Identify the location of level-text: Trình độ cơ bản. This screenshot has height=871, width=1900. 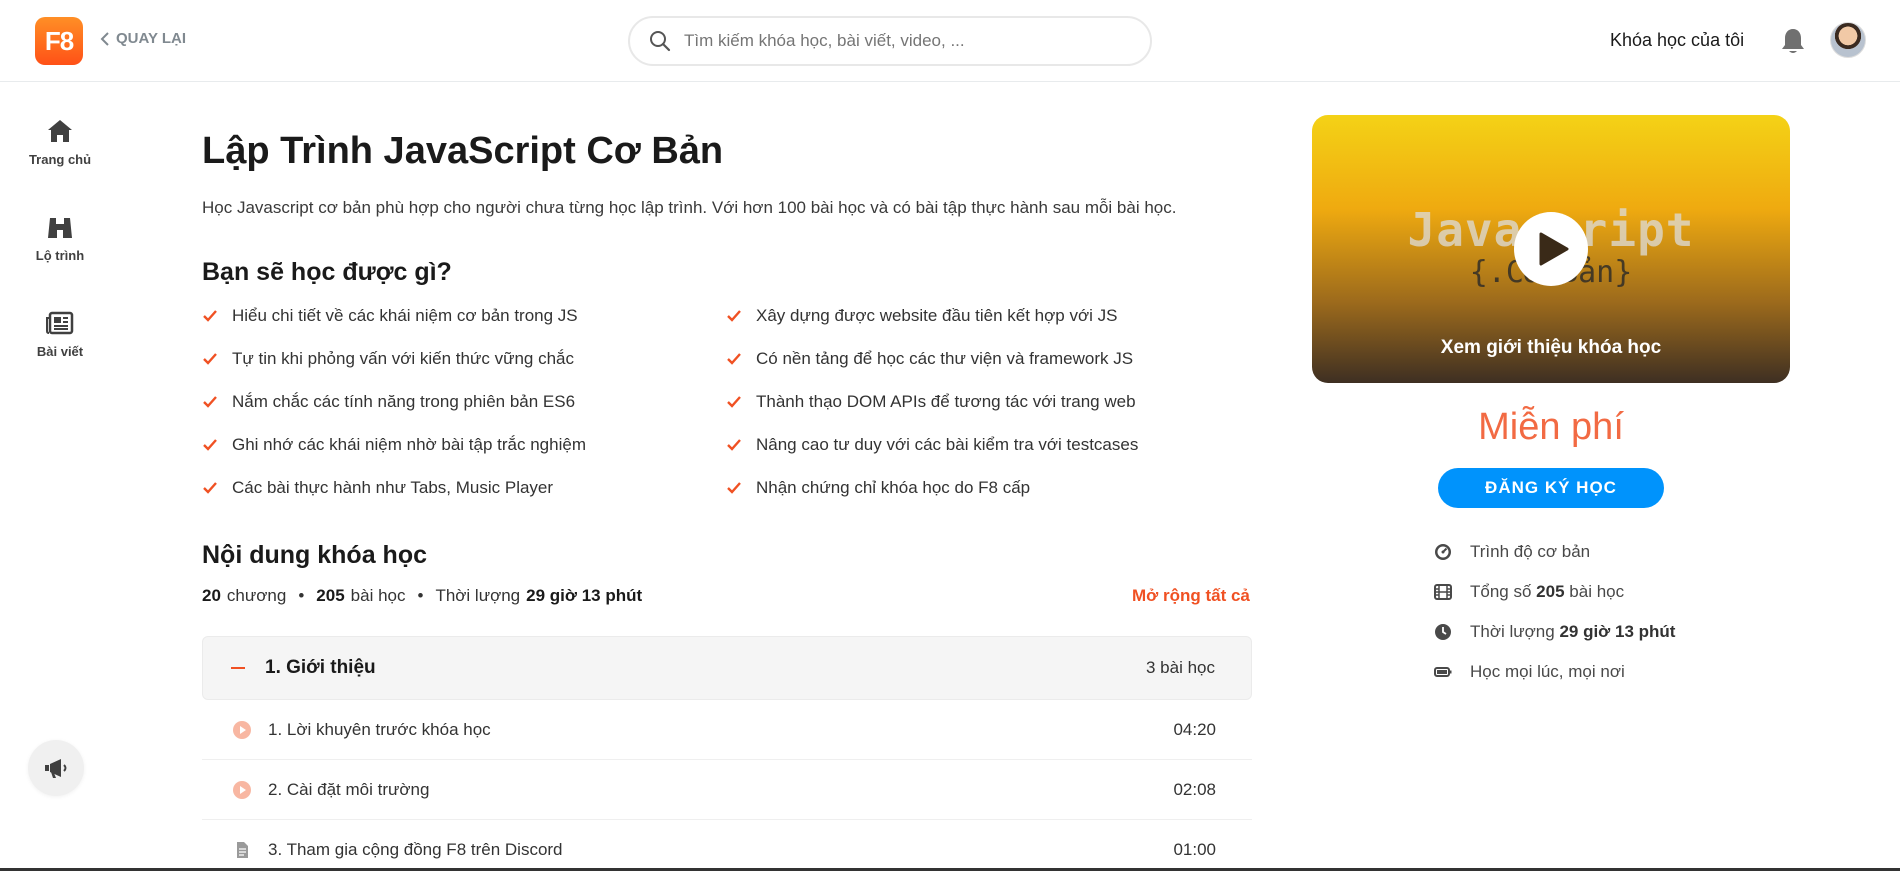
(1530, 551).